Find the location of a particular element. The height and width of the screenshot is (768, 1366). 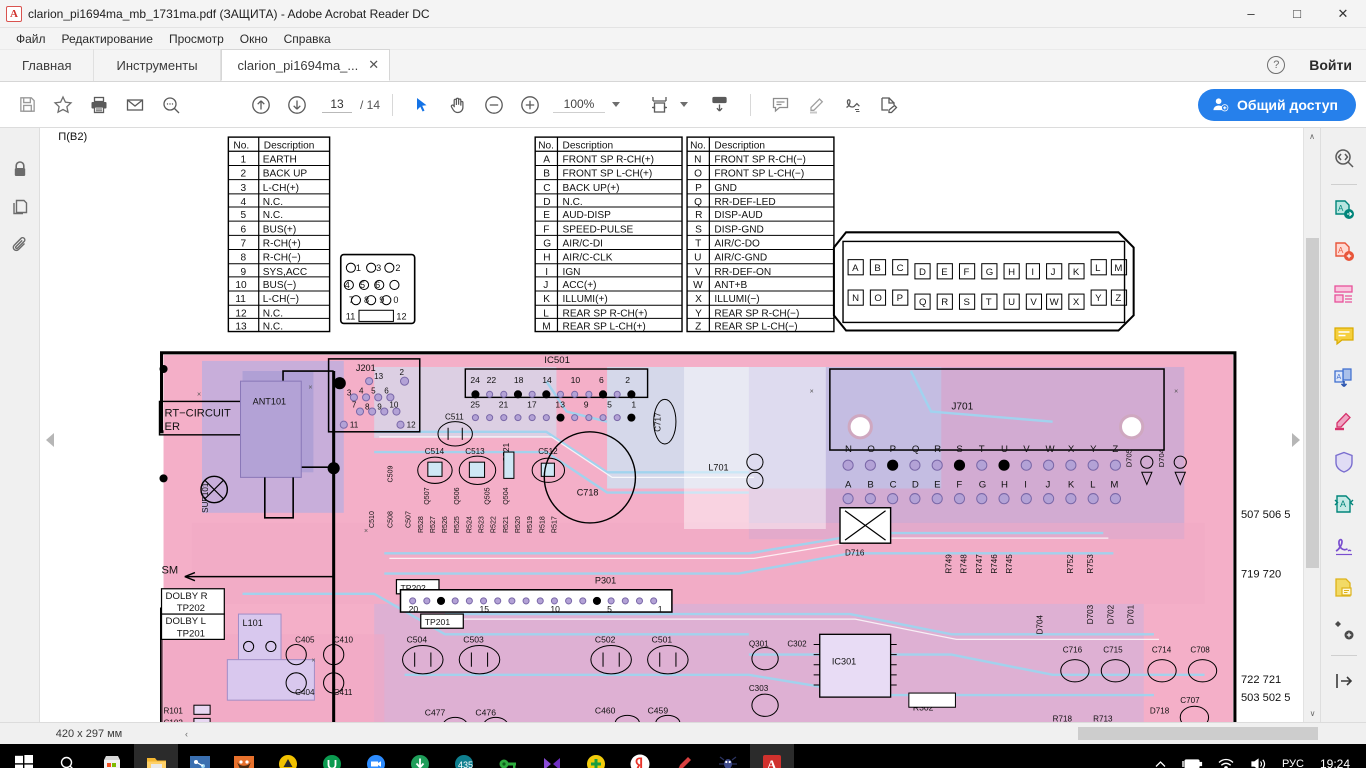

orange-app-icon is located at coordinates (244, 756).